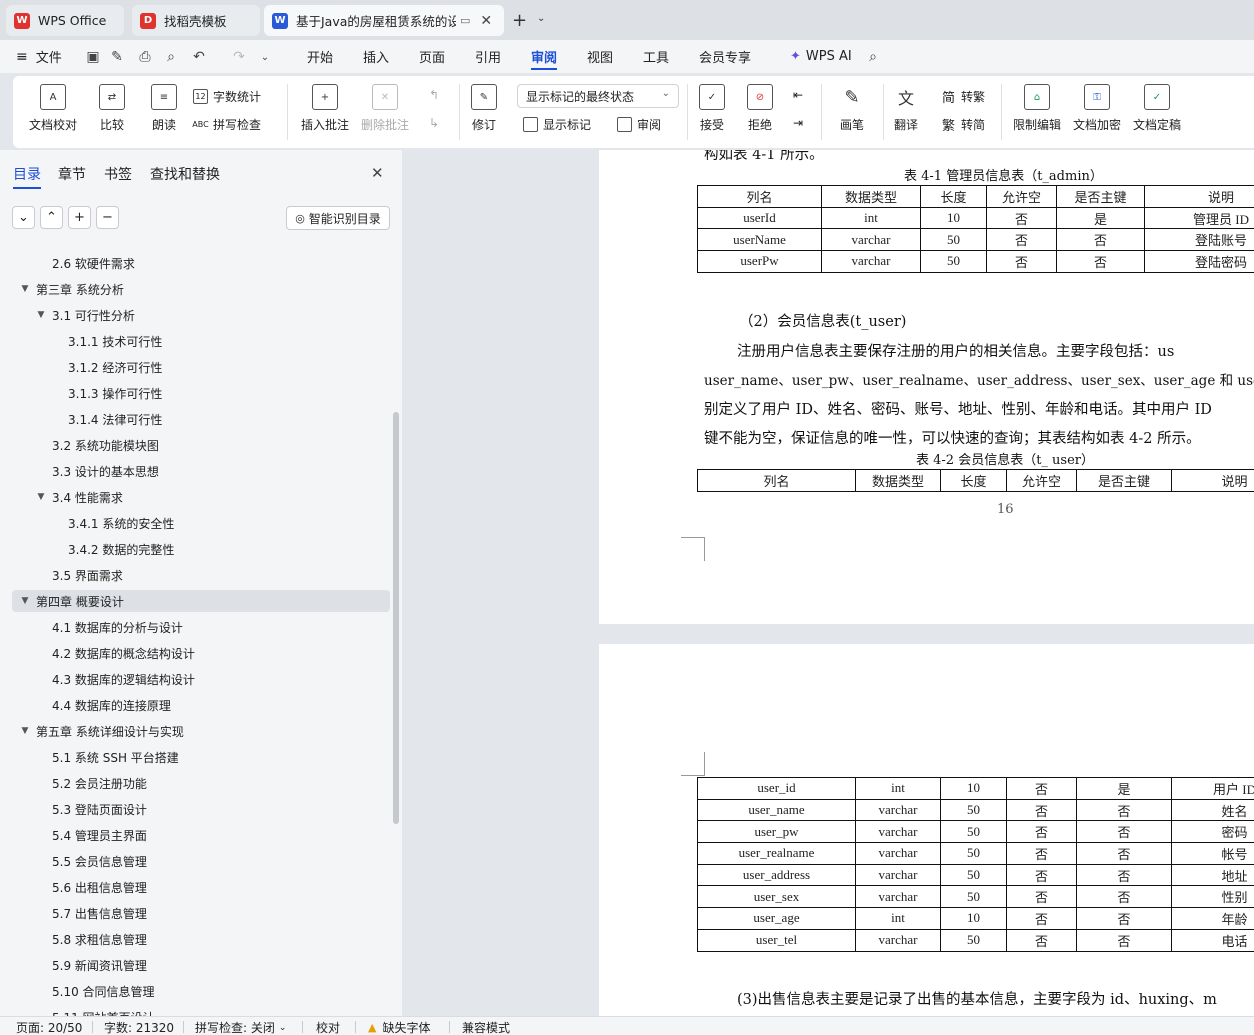  What do you see at coordinates (598, 96) in the screenshot?
I see `markup-state-select: 显示标记的最终状态 ⌄` at bounding box center [598, 96].